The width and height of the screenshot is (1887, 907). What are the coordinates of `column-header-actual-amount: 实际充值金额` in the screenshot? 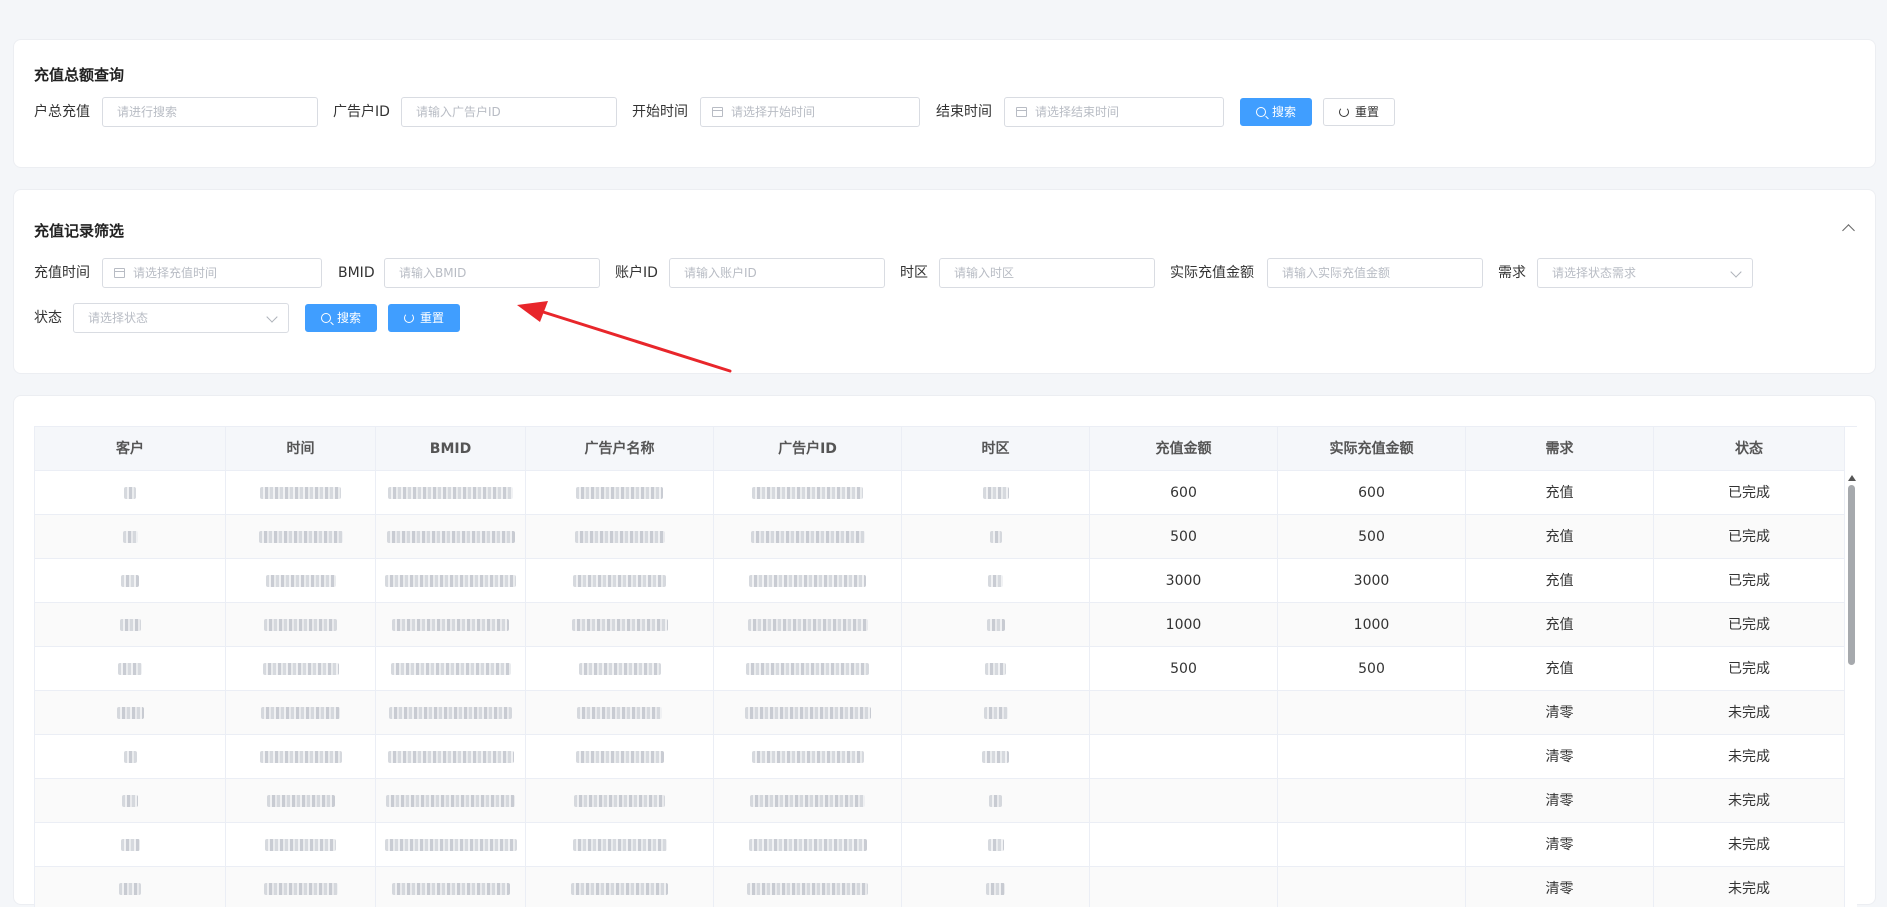 It's located at (1372, 449).